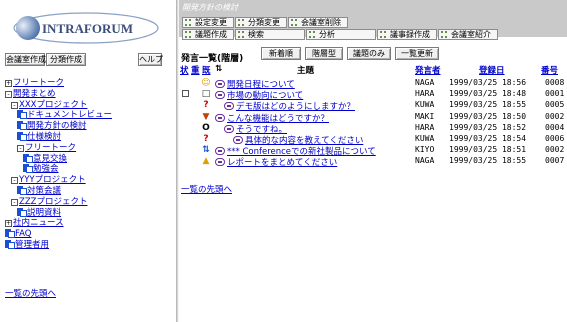 This screenshot has width=567, height=322. What do you see at coordinates (295, 151) in the screenshot?
I see `message-subject-cell: *** Conferenceでの新社製品について` at bounding box center [295, 151].